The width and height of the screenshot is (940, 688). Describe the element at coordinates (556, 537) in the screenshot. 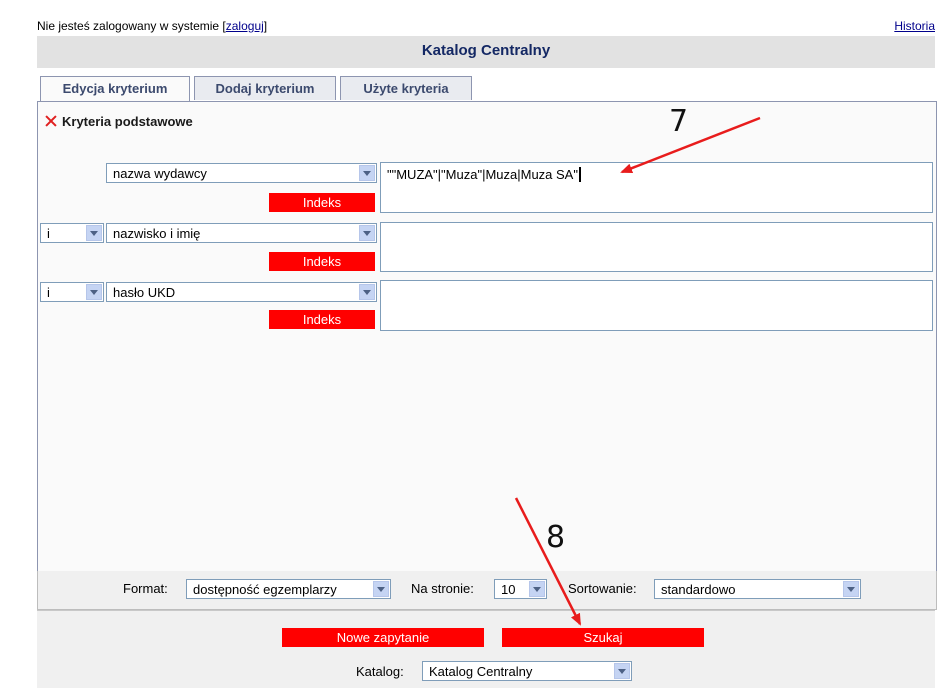

I see `step-8-label: 8` at that location.